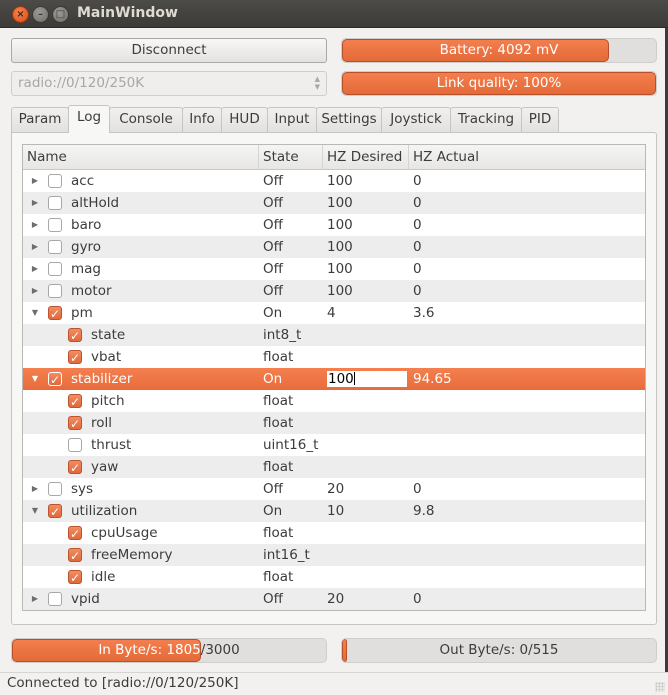 The image size is (668, 695). I want to click on resize-grip-icon, so click(660, 687).